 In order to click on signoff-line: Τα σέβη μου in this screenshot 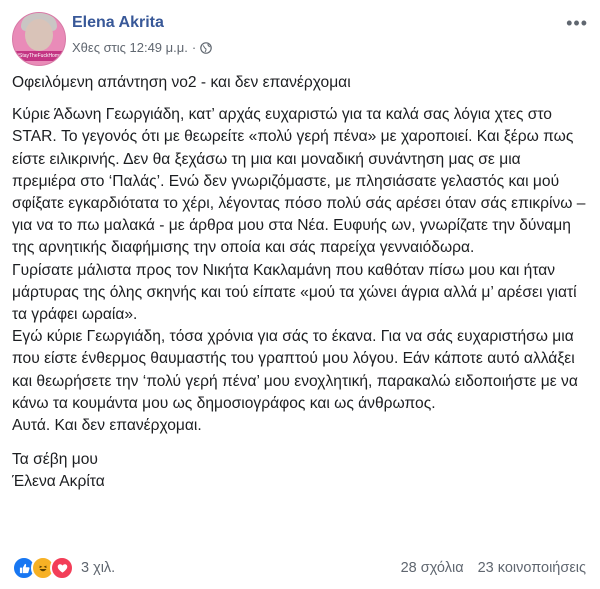, I will do `click(55, 460)`.